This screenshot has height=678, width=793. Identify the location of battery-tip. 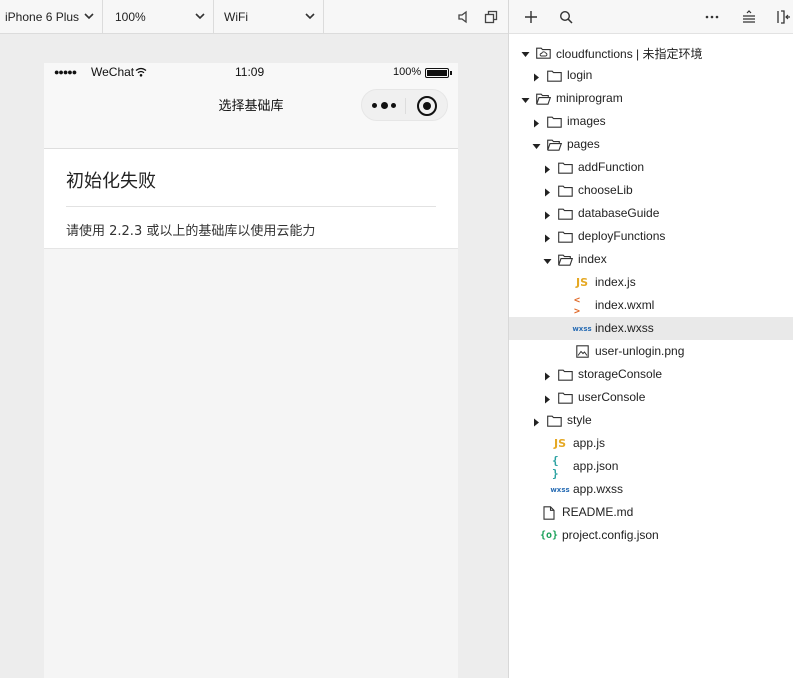
(451, 73).